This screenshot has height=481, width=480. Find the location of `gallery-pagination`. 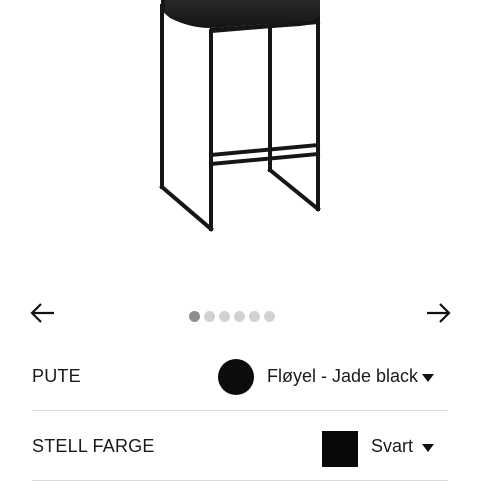

gallery-pagination is located at coordinates (232, 316).